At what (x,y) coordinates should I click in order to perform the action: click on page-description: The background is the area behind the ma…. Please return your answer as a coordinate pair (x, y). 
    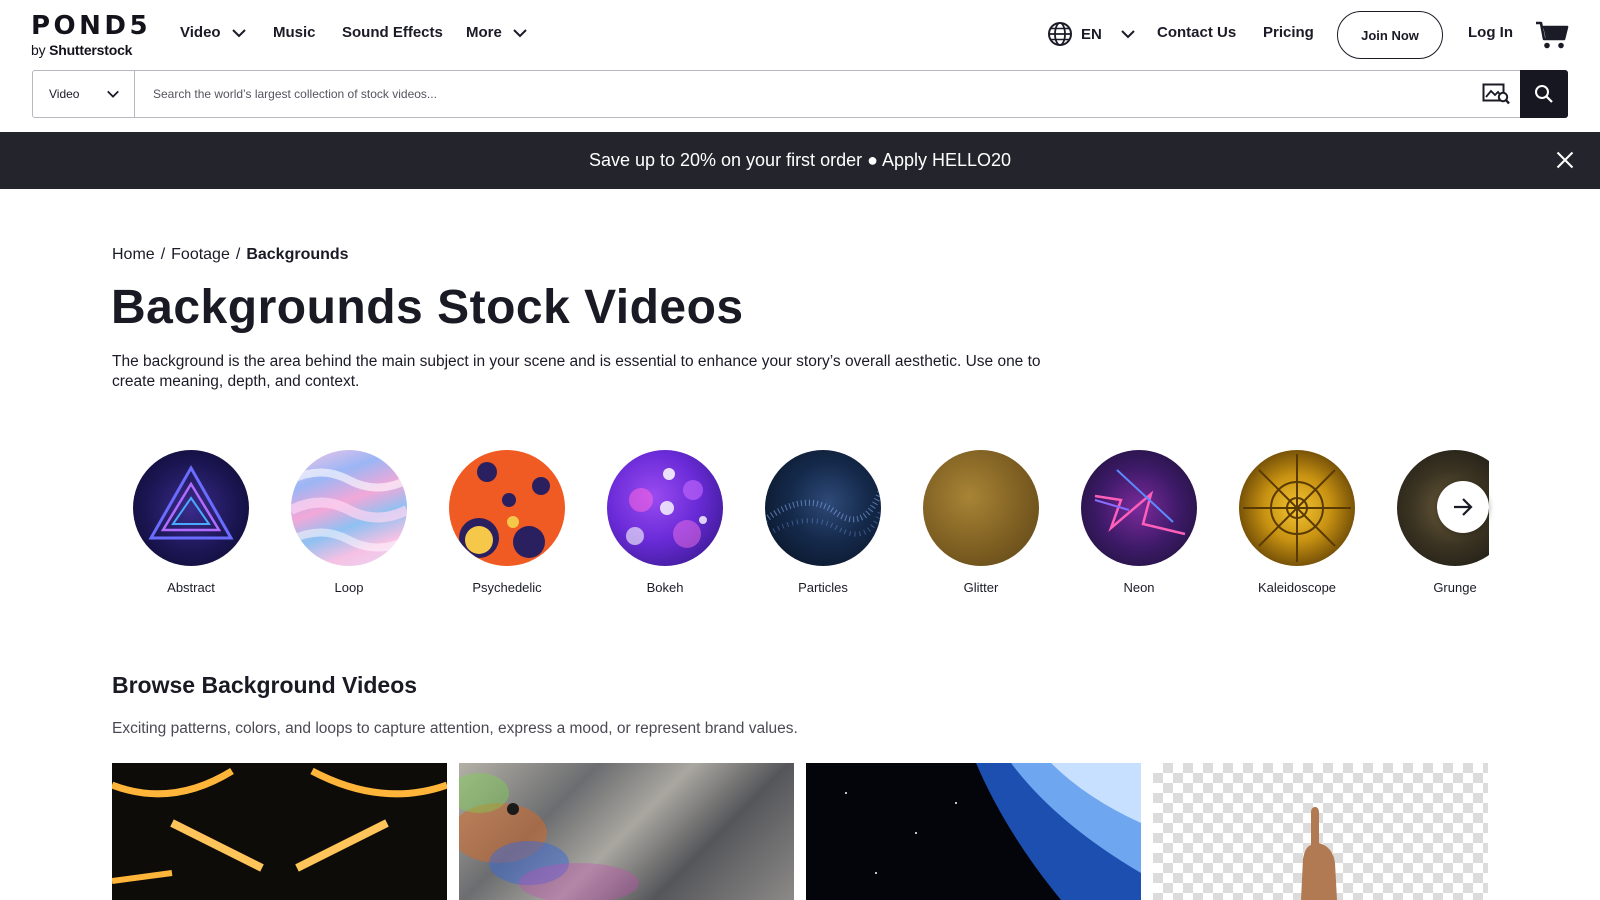
    Looking at the image, I should click on (576, 371).